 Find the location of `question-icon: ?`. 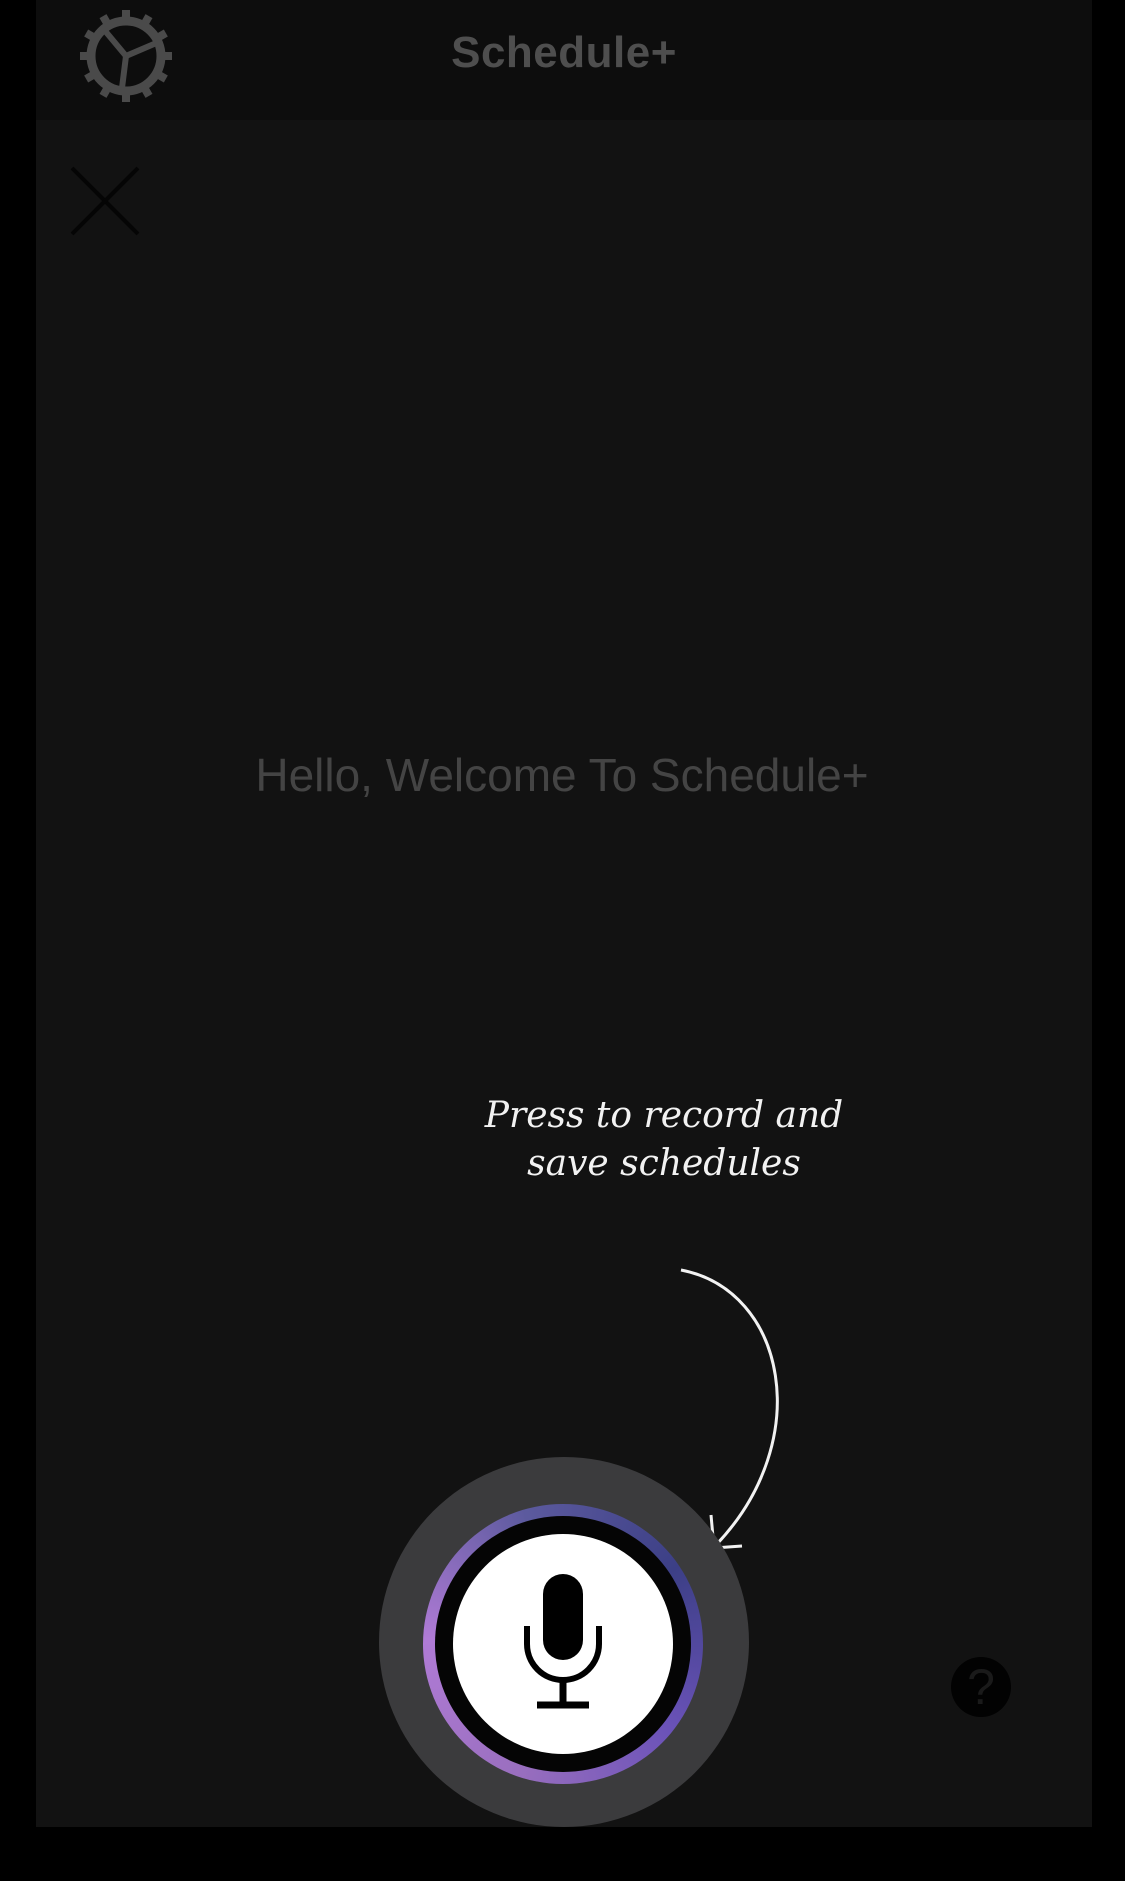

question-icon: ? is located at coordinates (981, 1687).